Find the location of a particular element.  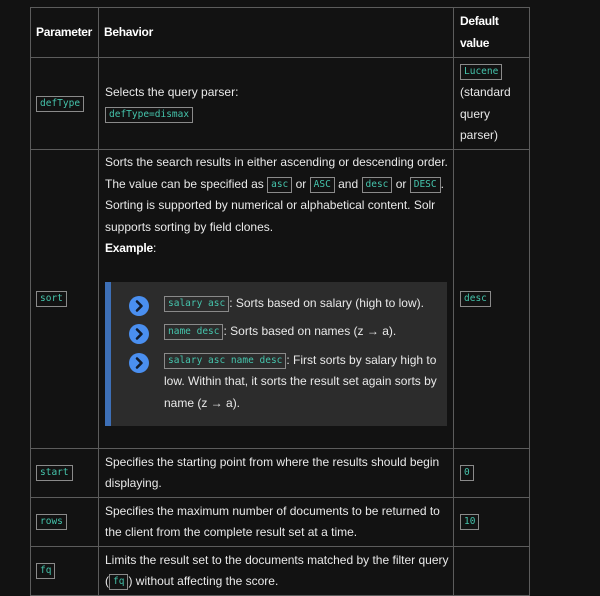

param-code: start is located at coordinates (54, 473).